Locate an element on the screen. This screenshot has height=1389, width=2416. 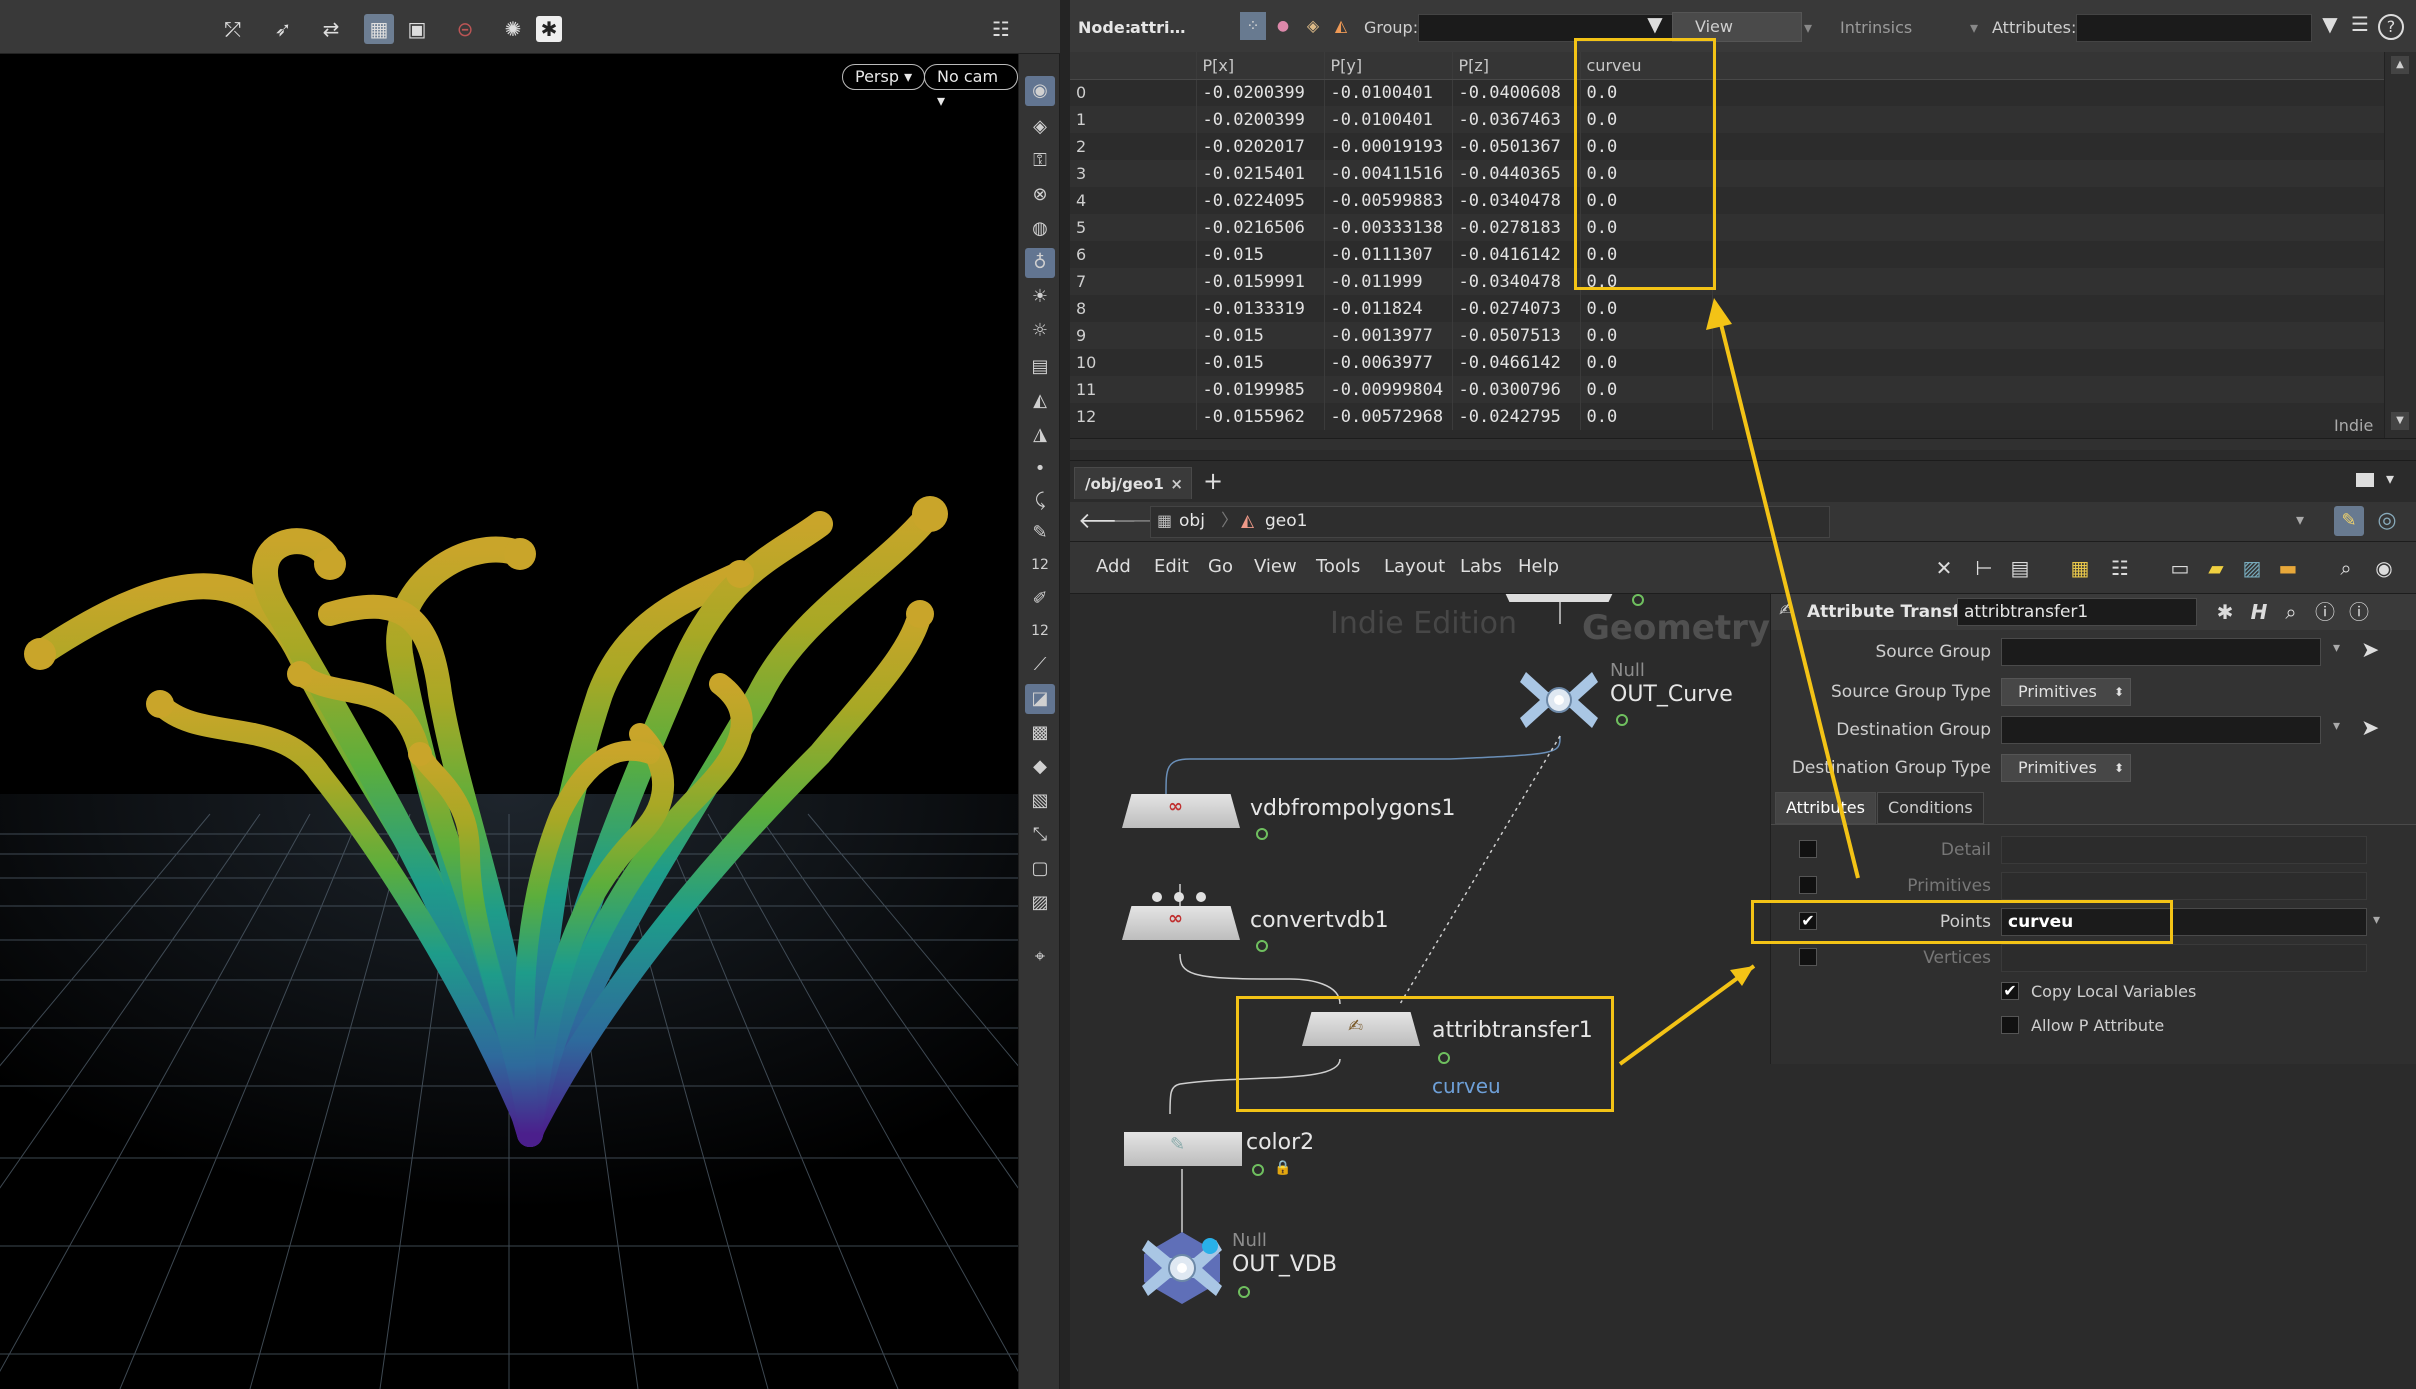
node-color: ✎ is located at coordinates (1183, 1145).